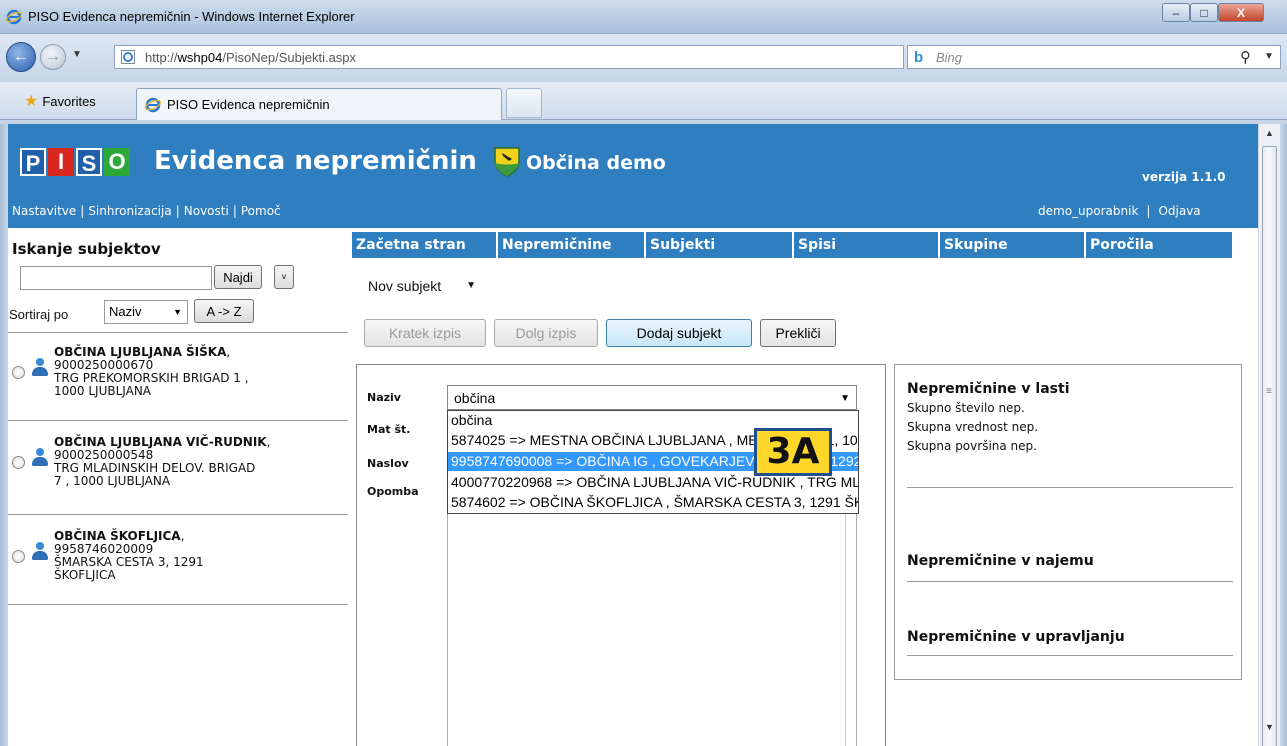 This screenshot has height=746, width=1287. I want to click on sort-field-select: Naziv ▼, so click(146, 312).